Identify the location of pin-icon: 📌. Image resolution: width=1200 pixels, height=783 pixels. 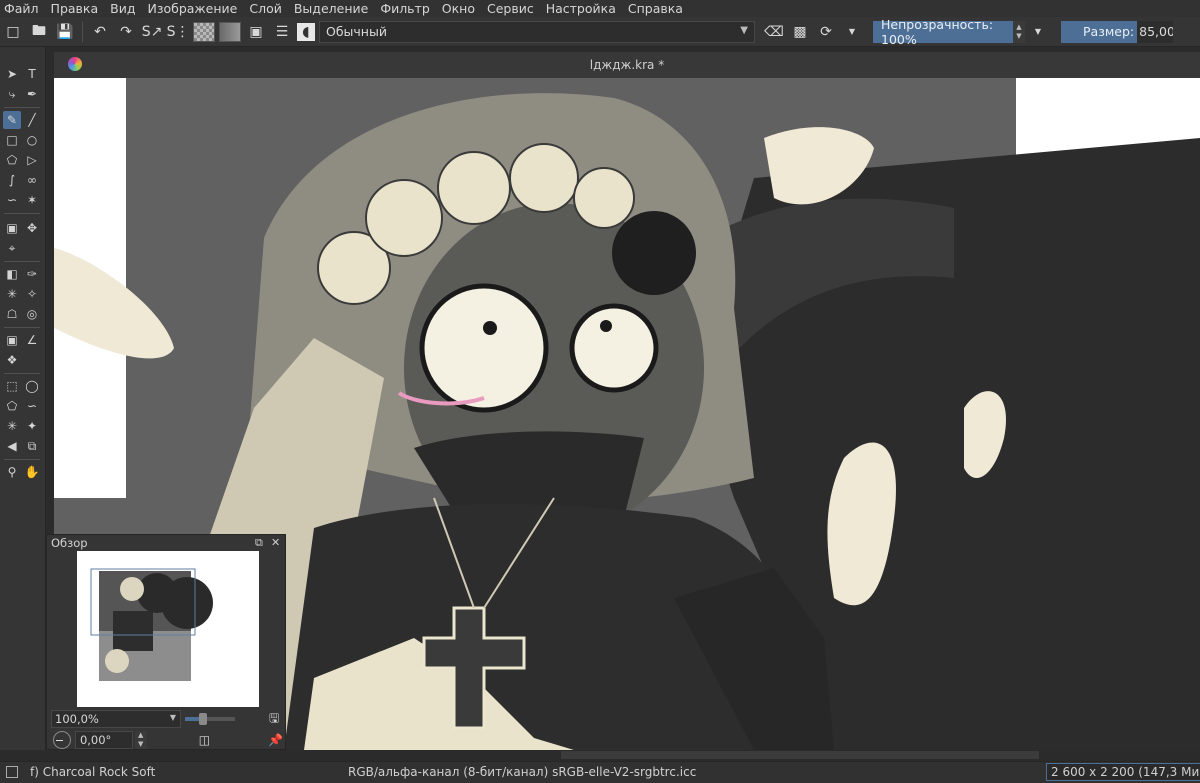
(275, 740).